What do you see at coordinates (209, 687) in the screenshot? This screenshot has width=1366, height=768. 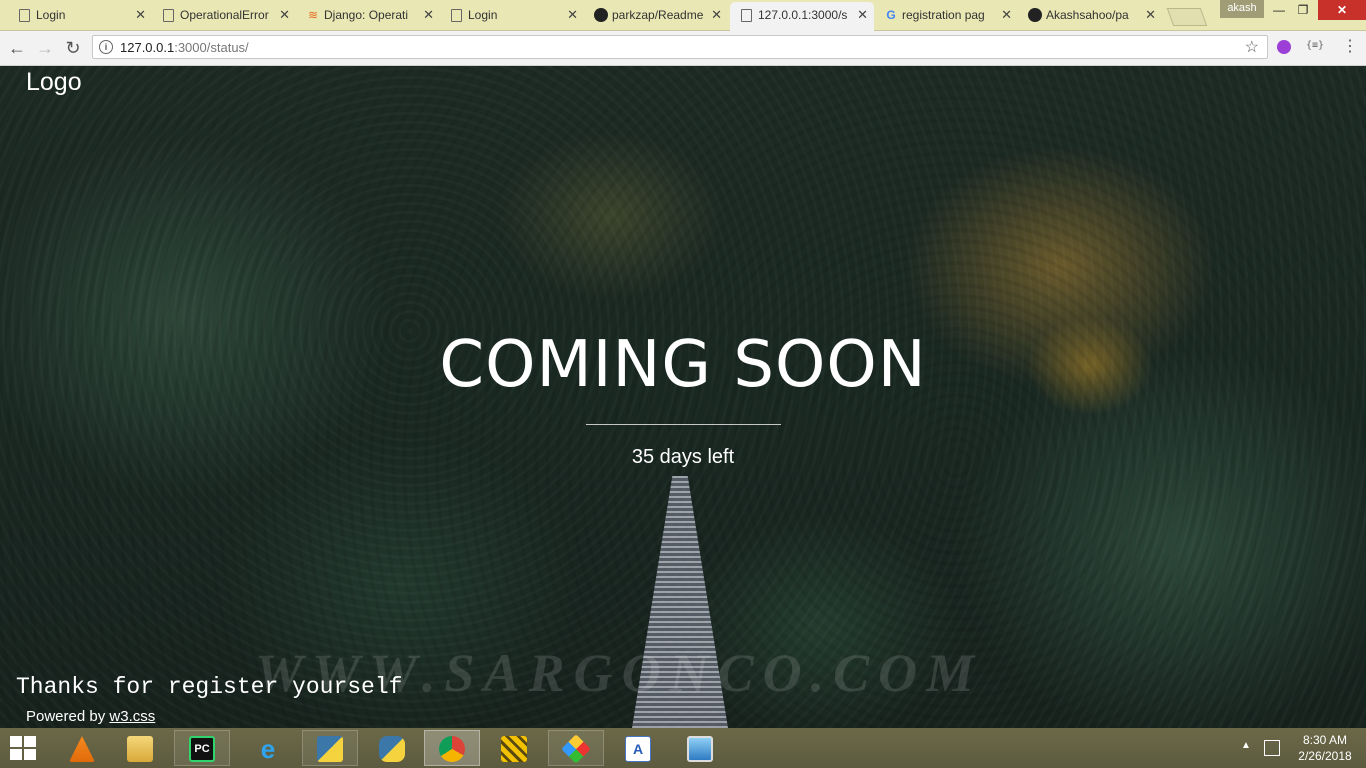 I see `thanks-message: Thanks for register yourself` at bounding box center [209, 687].